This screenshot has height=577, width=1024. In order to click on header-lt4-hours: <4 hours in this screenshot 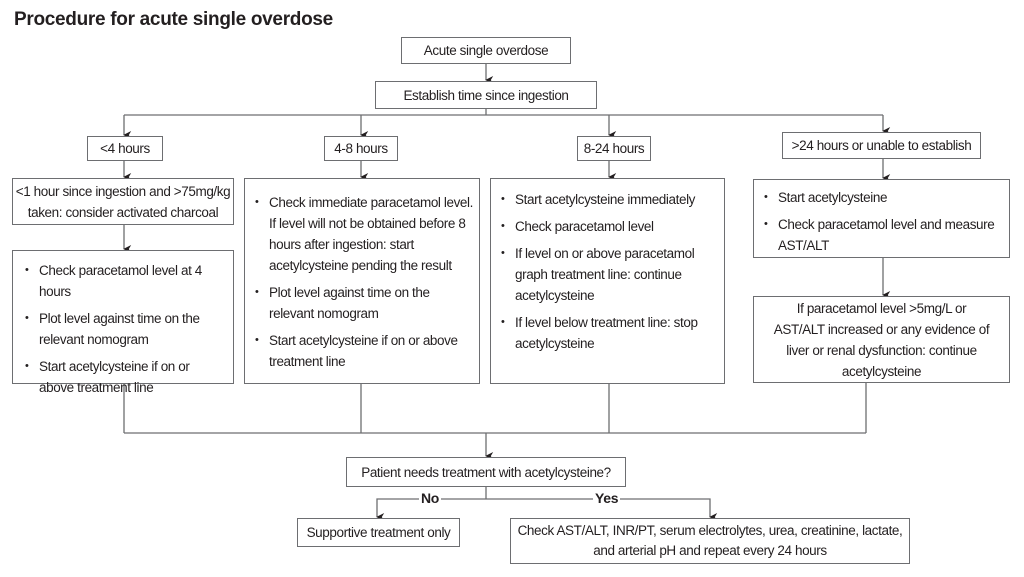, I will do `click(125, 148)`.